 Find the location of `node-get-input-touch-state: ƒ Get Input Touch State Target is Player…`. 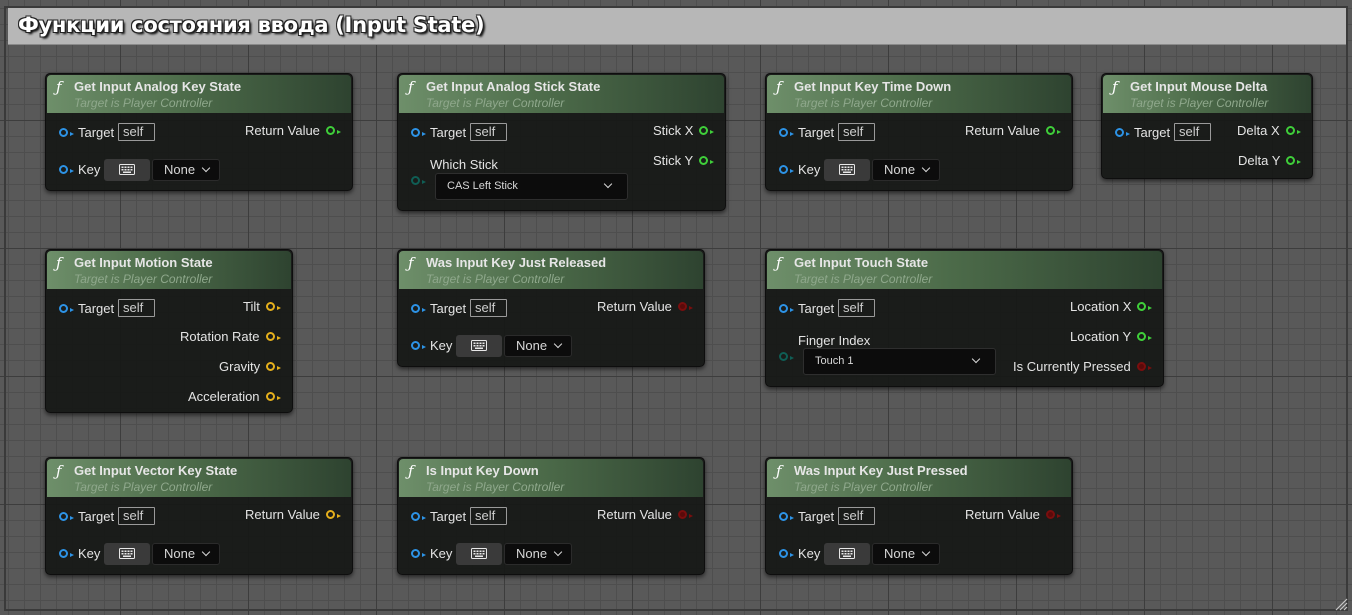

node-get-input-touch-state: ƒ Get Input Touch State Target is Player… is located at coordinates (964, 318).